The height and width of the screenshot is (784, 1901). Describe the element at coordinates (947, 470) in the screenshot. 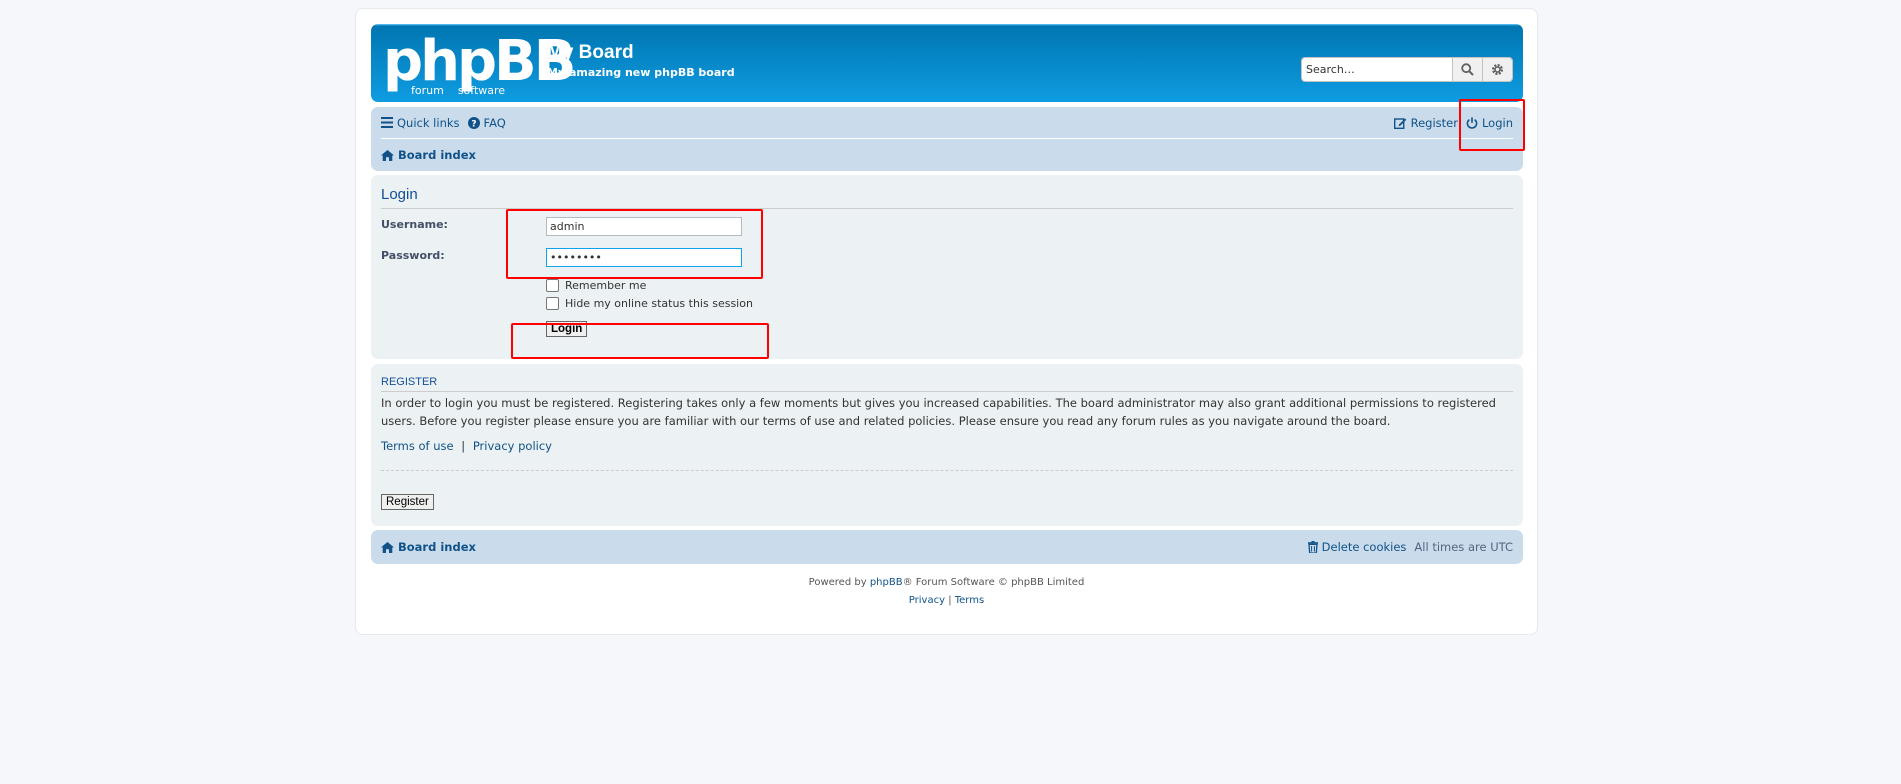

I see `dashed-divider` at that location.